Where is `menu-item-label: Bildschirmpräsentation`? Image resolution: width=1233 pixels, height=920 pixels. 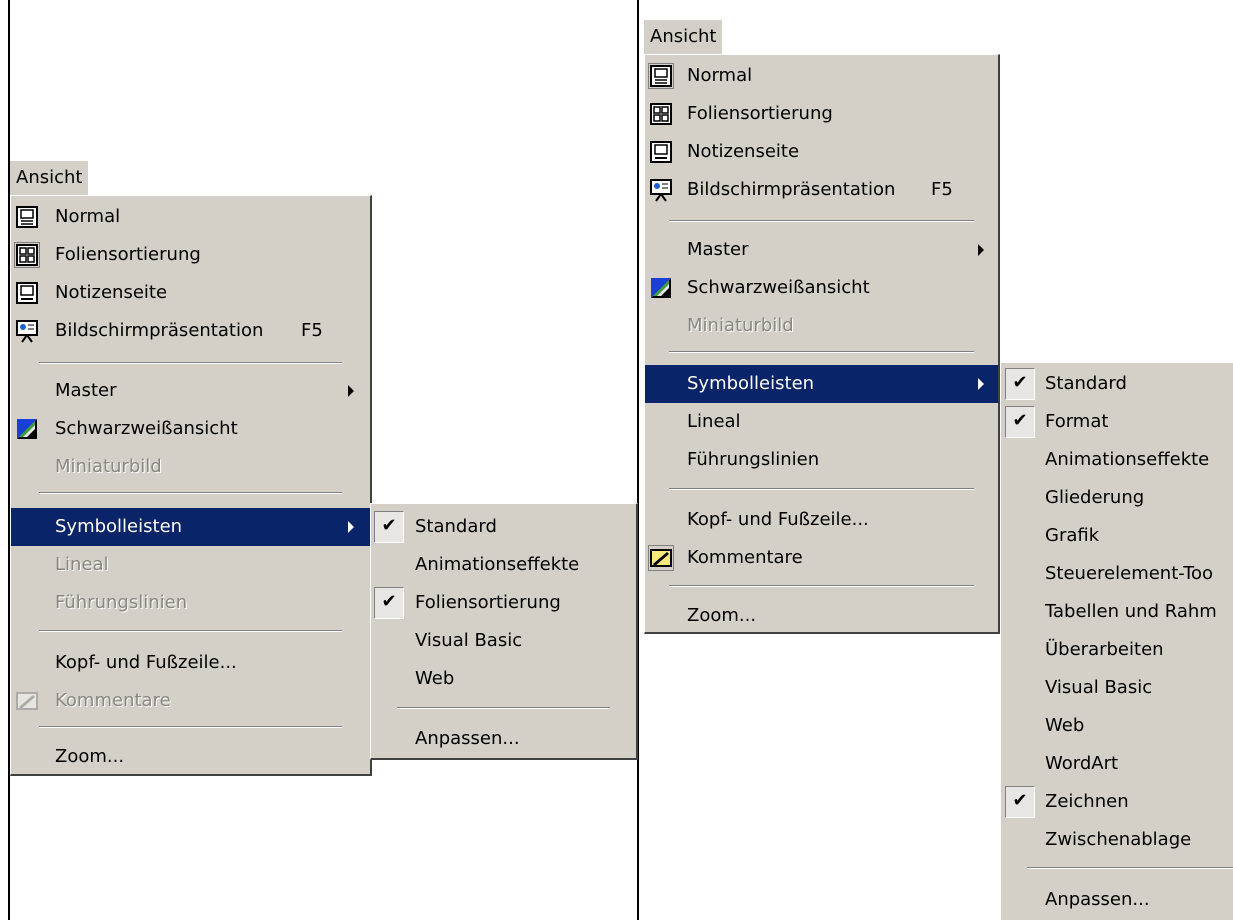 menu-item-label: Bildschirmpräsentation is located at coordinates (159, 330).